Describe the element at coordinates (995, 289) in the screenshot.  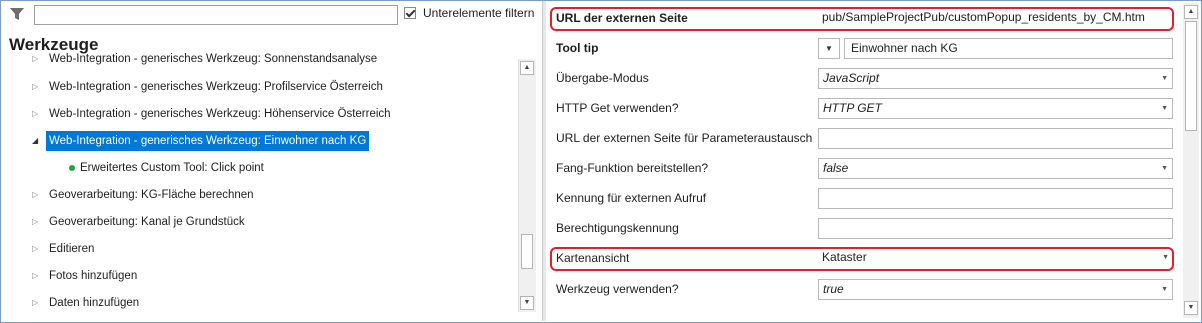
I see `use-tool-select: true ▼` at that location.